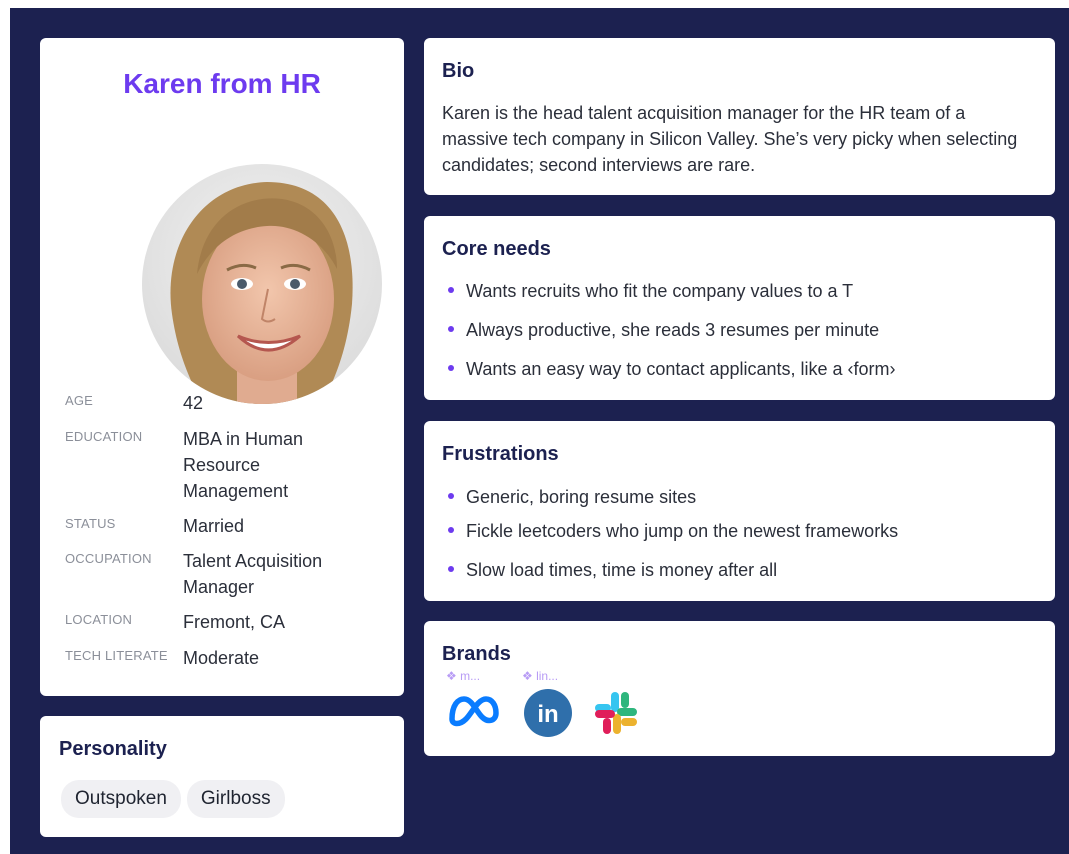 This screenshot has height=854, width=1069. I want to click on personality-title: Personality, so click(113, 749).